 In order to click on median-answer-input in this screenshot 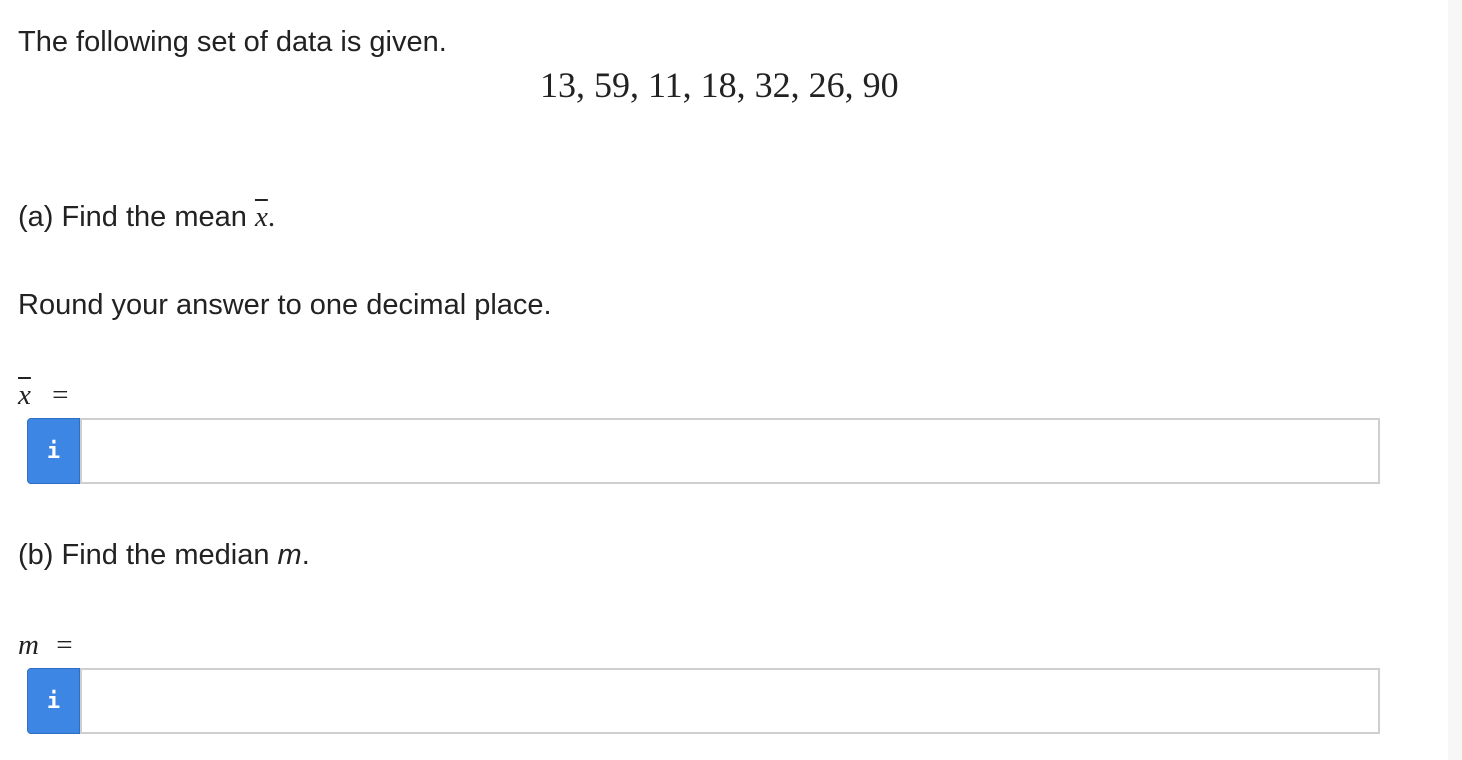, I will do `click(730, 701)`.